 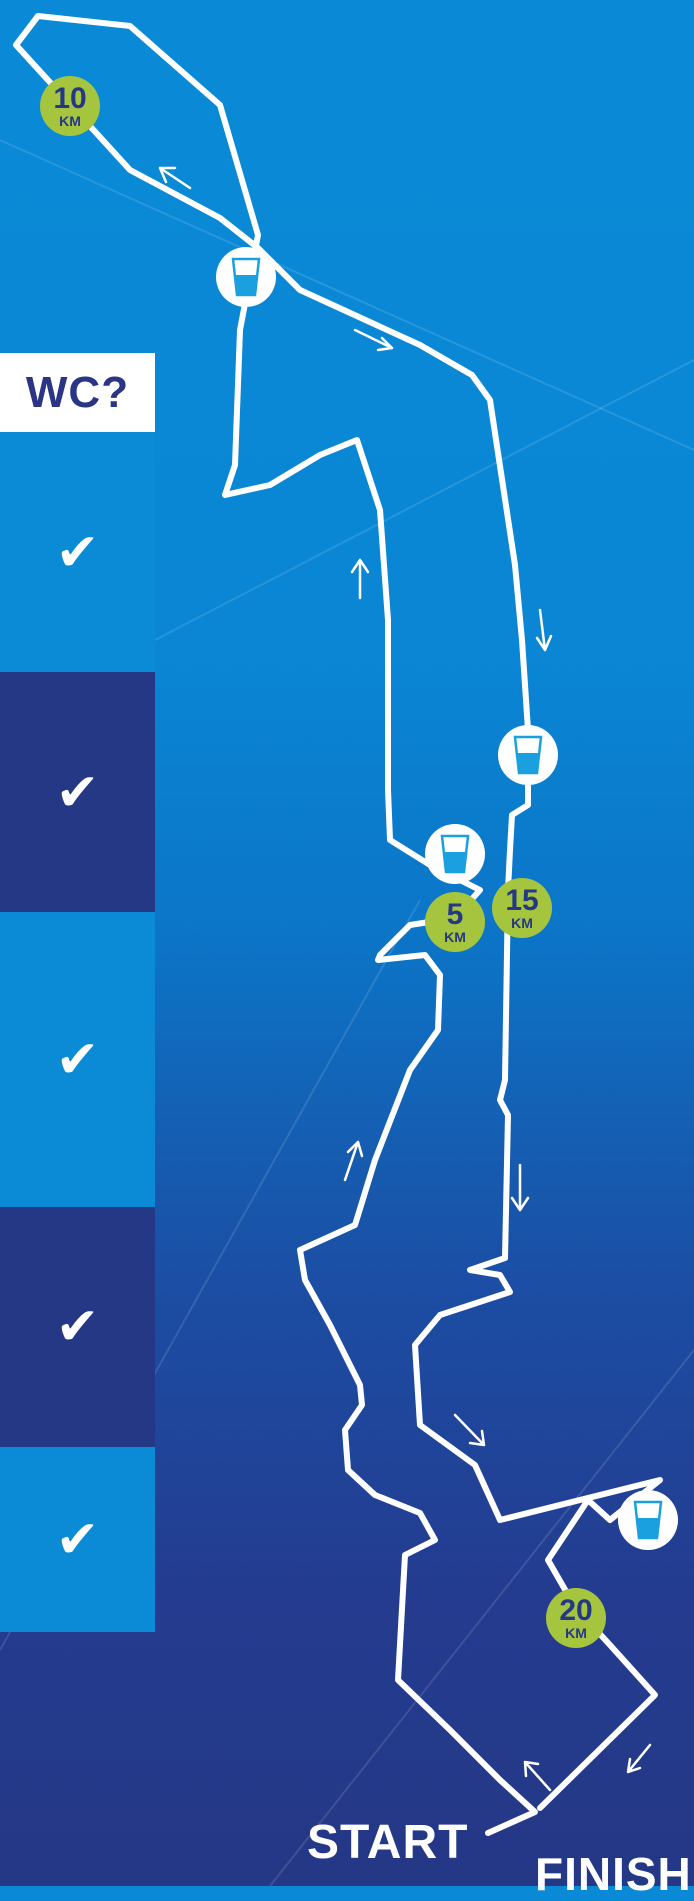 I want to click on wc-check-row-5: ✔, so click(x=77, y=1540).